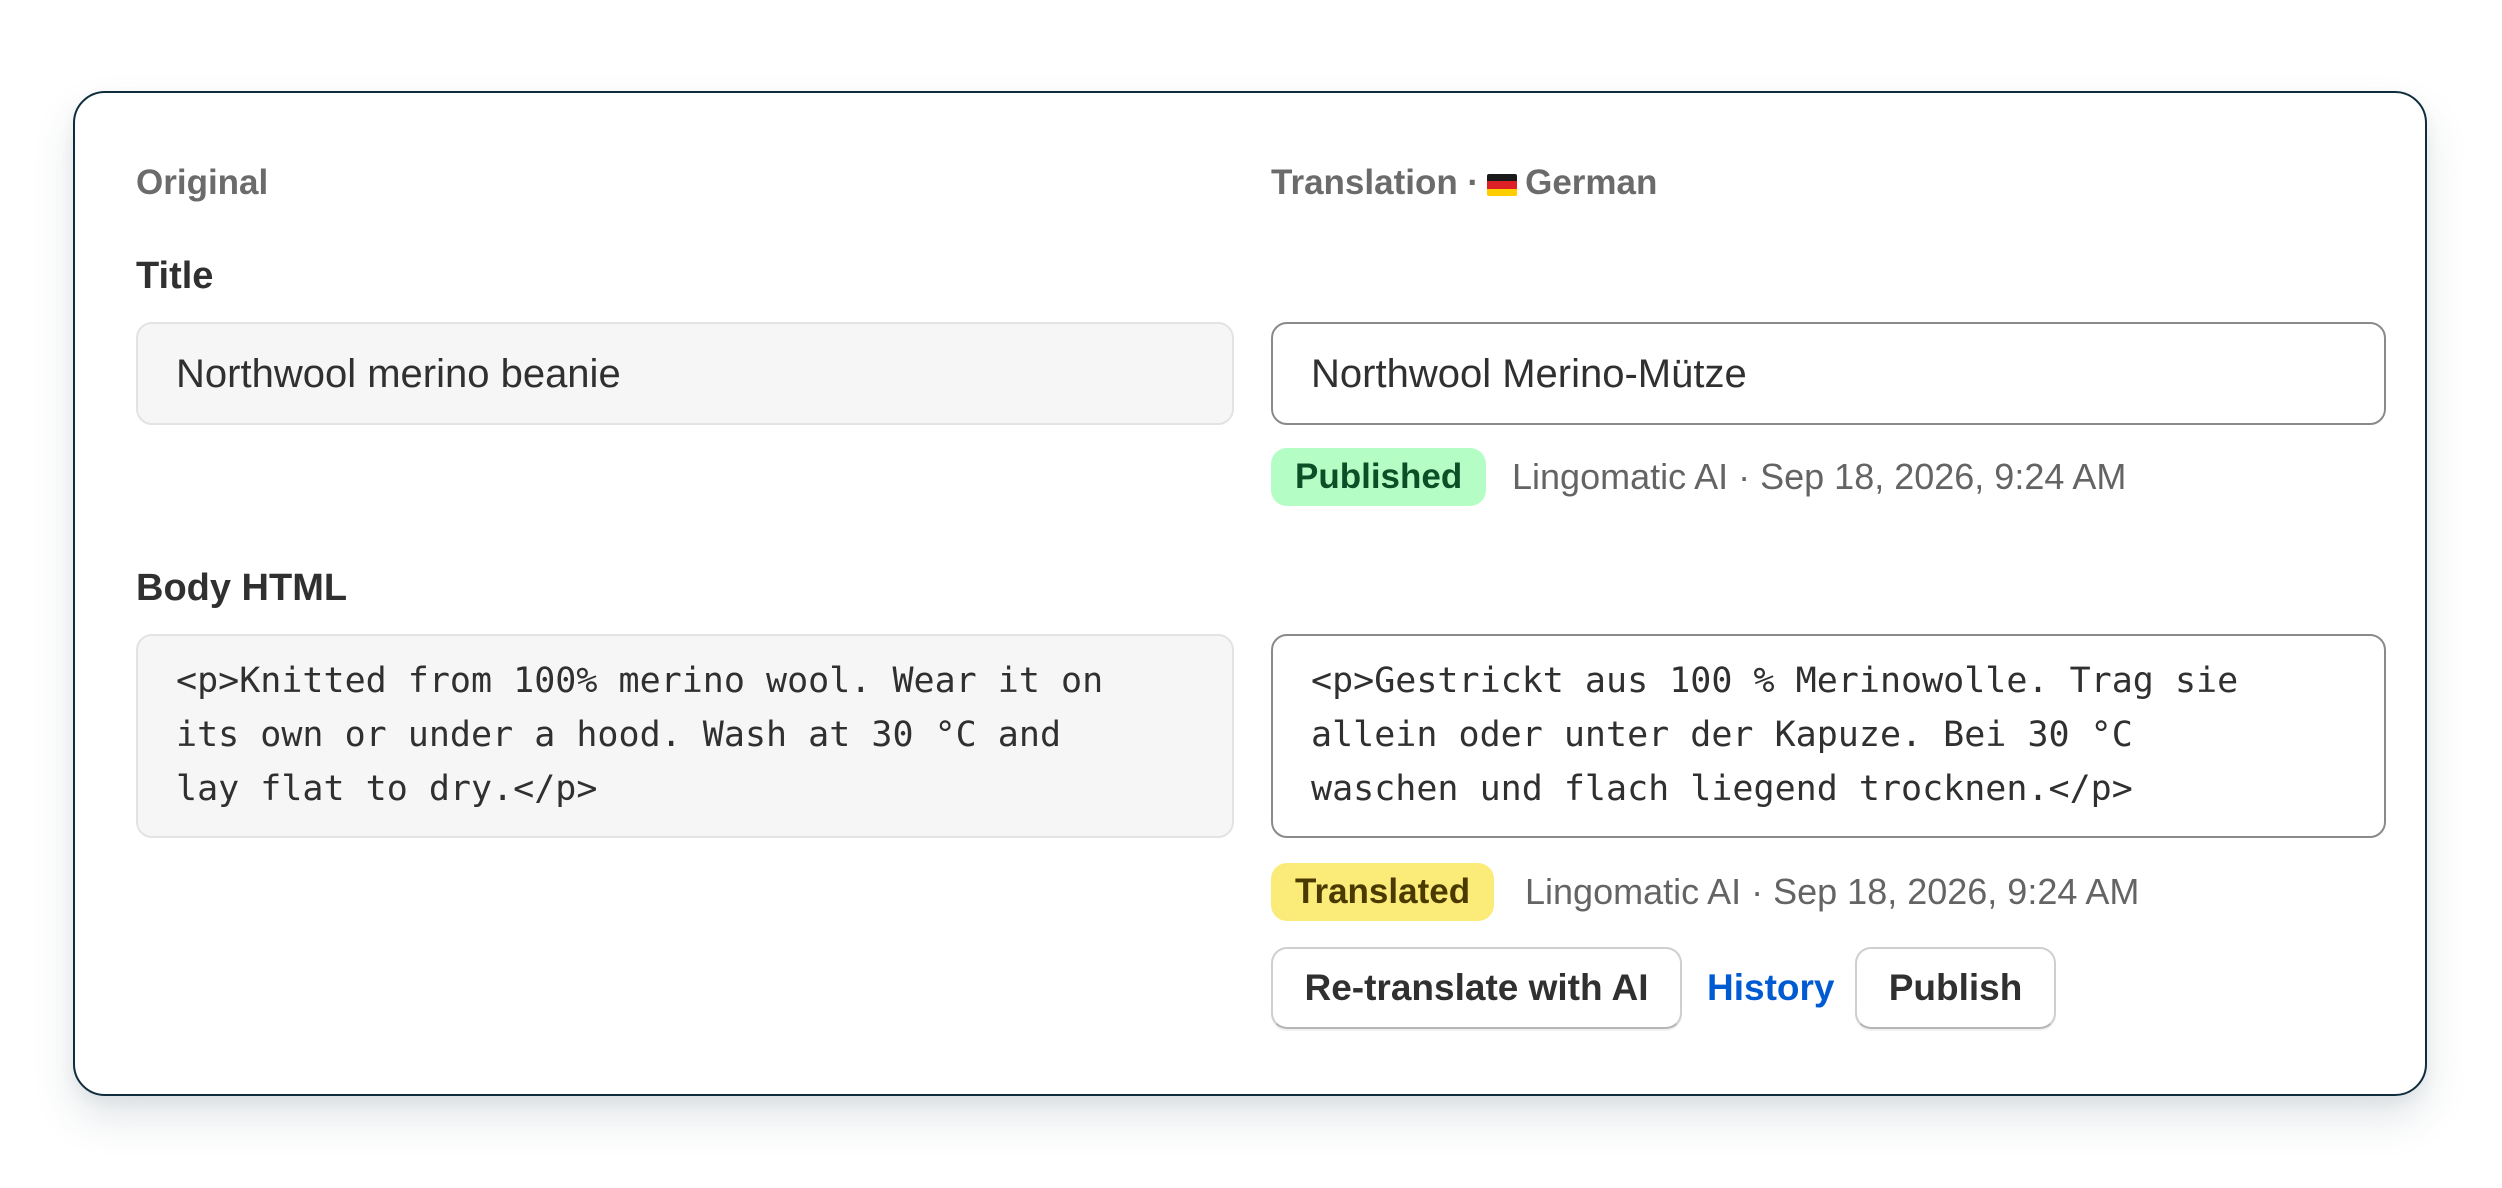 This screenshot has height=1188, width=2502. What do you see at coordinates (685, 373) in the screenshot?
I see `original-title-field: Northwool merino beanie` at bounding box center [685, 373].